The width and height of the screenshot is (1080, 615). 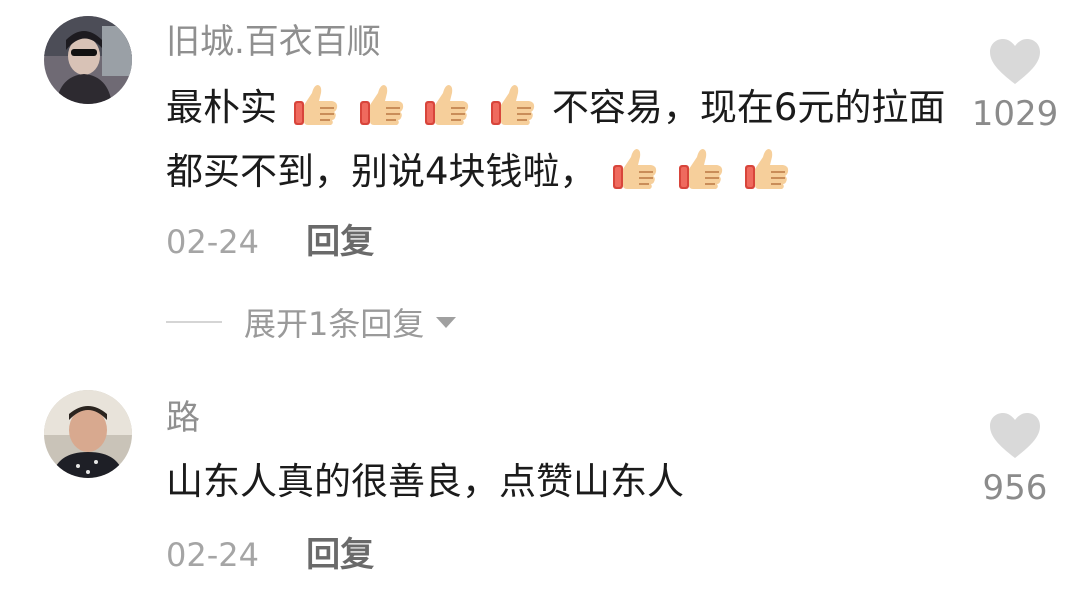 I want to click on caret-down-icon, so click(x=446, y=322).